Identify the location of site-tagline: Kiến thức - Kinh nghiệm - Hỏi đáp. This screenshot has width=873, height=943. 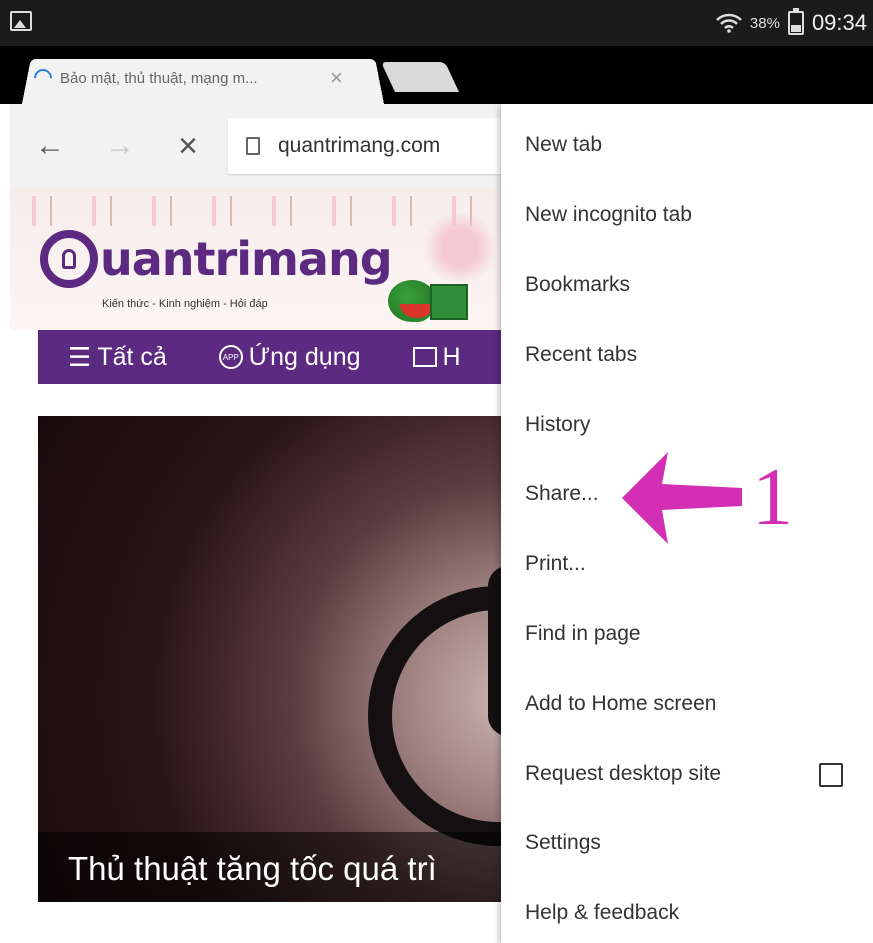
(185, 304).